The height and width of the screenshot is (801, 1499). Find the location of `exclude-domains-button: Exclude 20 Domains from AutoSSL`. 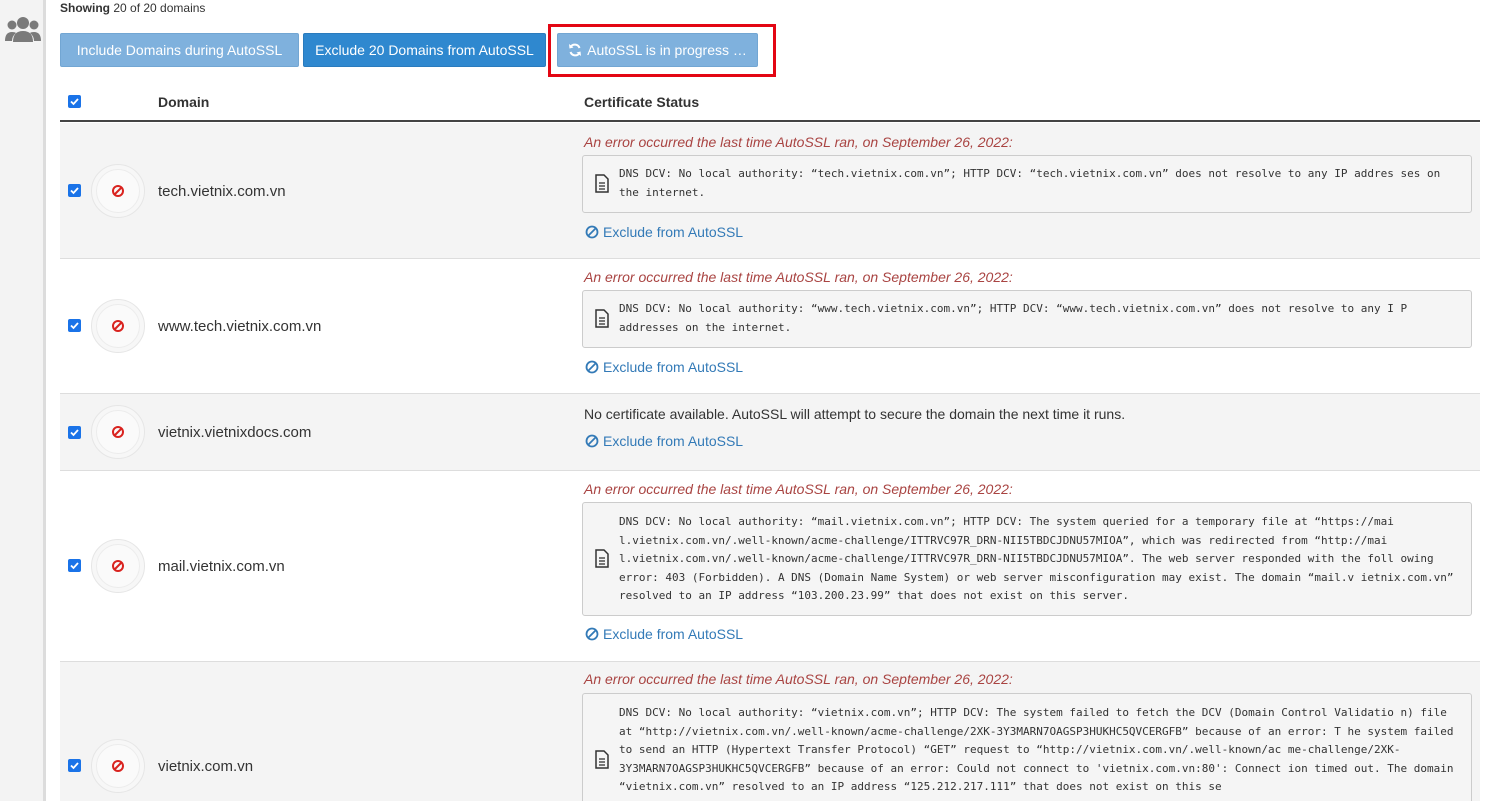

exclude-domains-button: Exclude 20 Domains from AutoSSL is located at coordinates (424, 50).